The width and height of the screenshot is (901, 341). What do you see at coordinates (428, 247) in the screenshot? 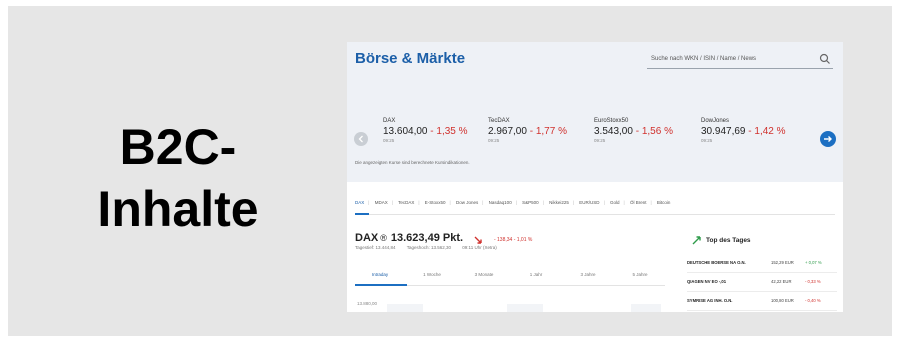
I see `dax-day-high: Tageshoch: 13.562,30` at bounding box center [428, 247].